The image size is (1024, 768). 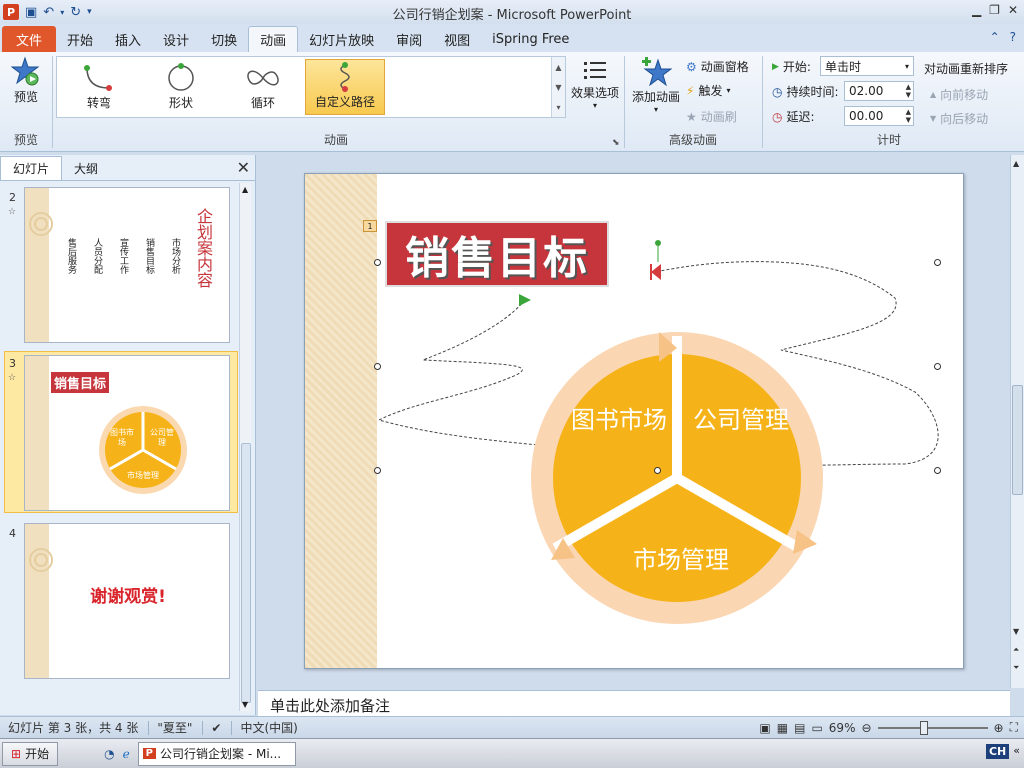 What do you see at coordinates (80, 39) in the screenshot?
I see `tab-home: 开始` at bounding box center [80, 39].